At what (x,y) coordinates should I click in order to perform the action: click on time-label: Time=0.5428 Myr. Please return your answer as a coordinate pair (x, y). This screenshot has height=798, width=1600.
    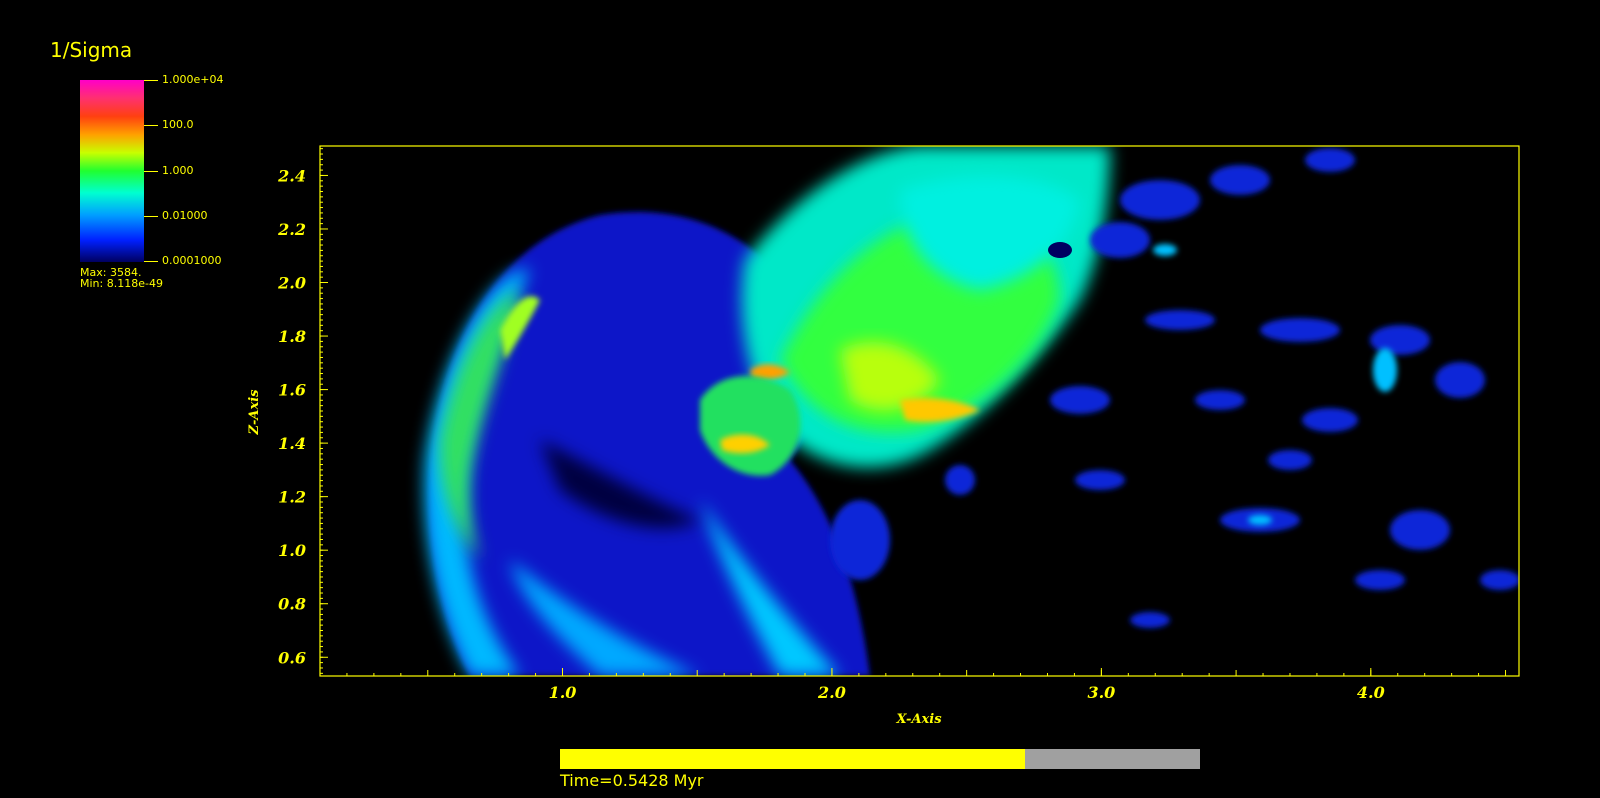
    Looking at the image, I should click on (632, 780).